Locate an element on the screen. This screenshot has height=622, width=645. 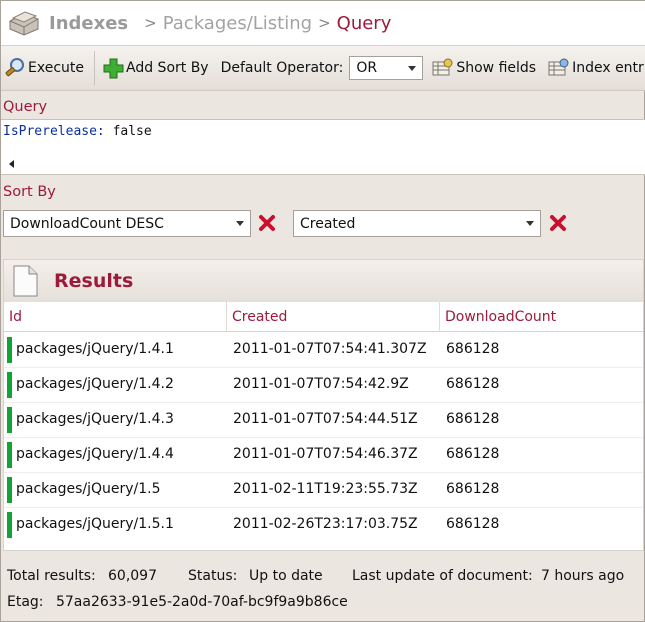
add-icon is located at coordinates (113, 68).